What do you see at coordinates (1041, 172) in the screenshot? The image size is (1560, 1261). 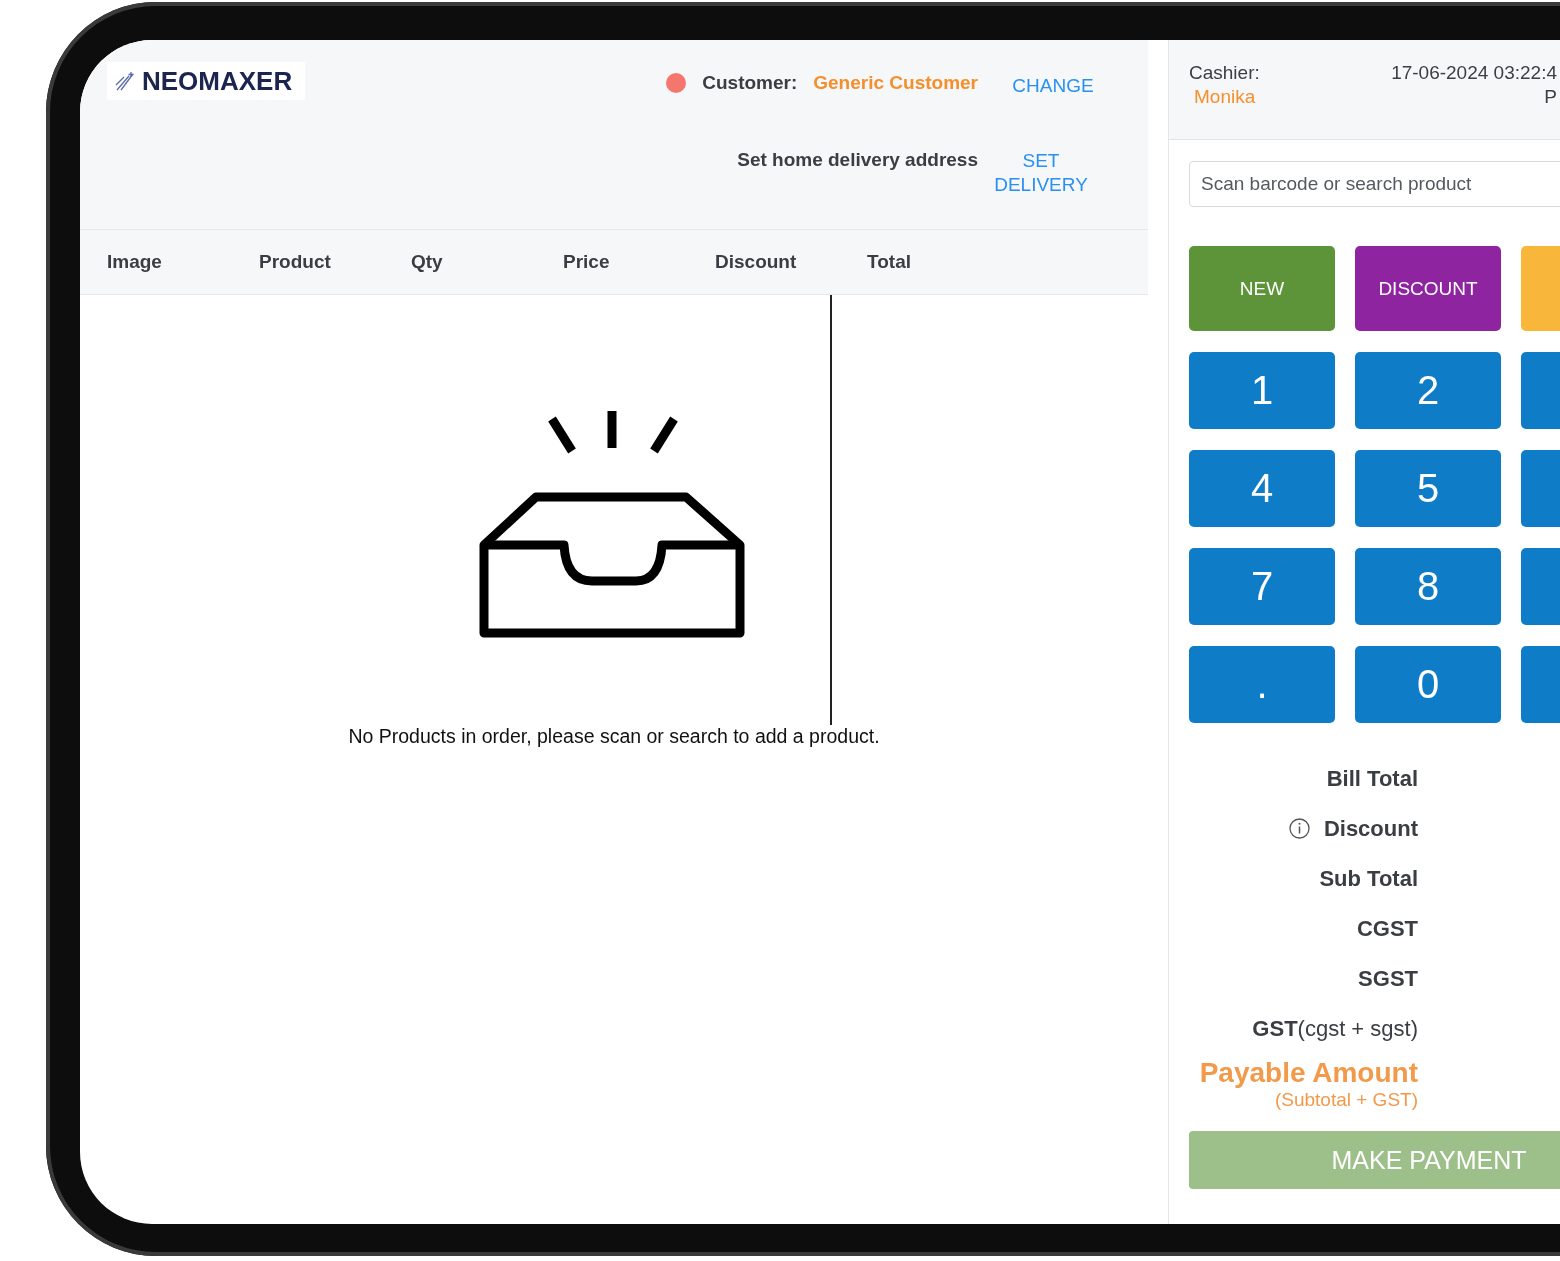 I see `set-delivery-button: SET DELIVERY` at bounding box center [1041, 172].